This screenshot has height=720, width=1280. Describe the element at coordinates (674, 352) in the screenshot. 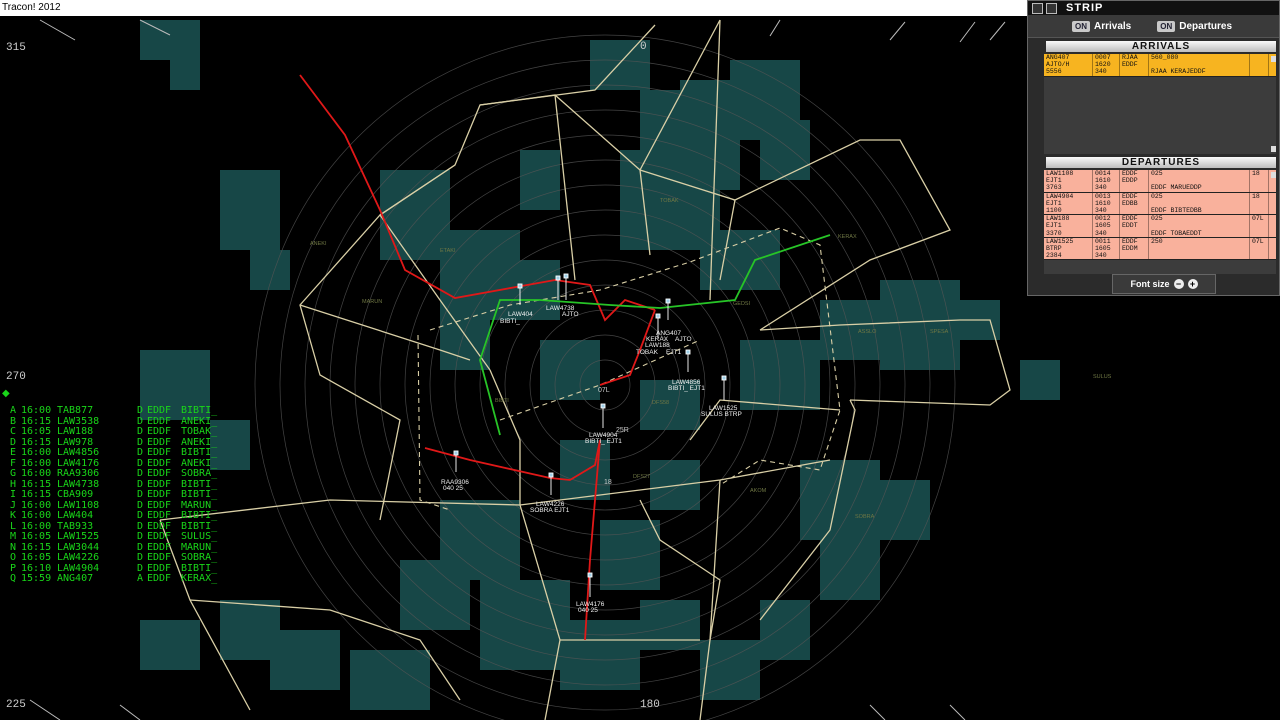

I see `tag-law188-line3: EJT1` at that location.